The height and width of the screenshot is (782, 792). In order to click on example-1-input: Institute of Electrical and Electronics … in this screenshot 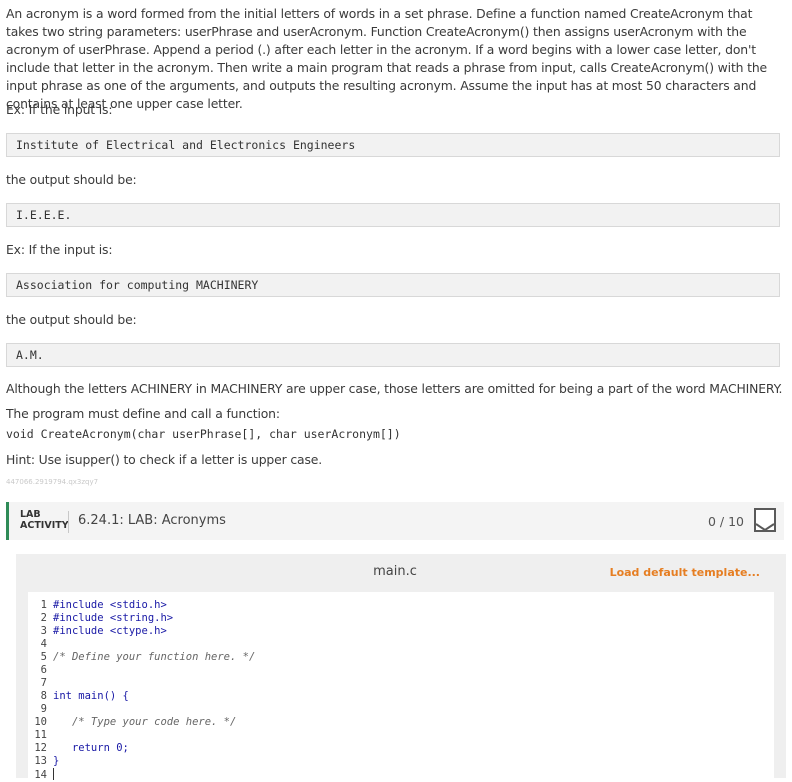, I will do `click(393, 145)`.